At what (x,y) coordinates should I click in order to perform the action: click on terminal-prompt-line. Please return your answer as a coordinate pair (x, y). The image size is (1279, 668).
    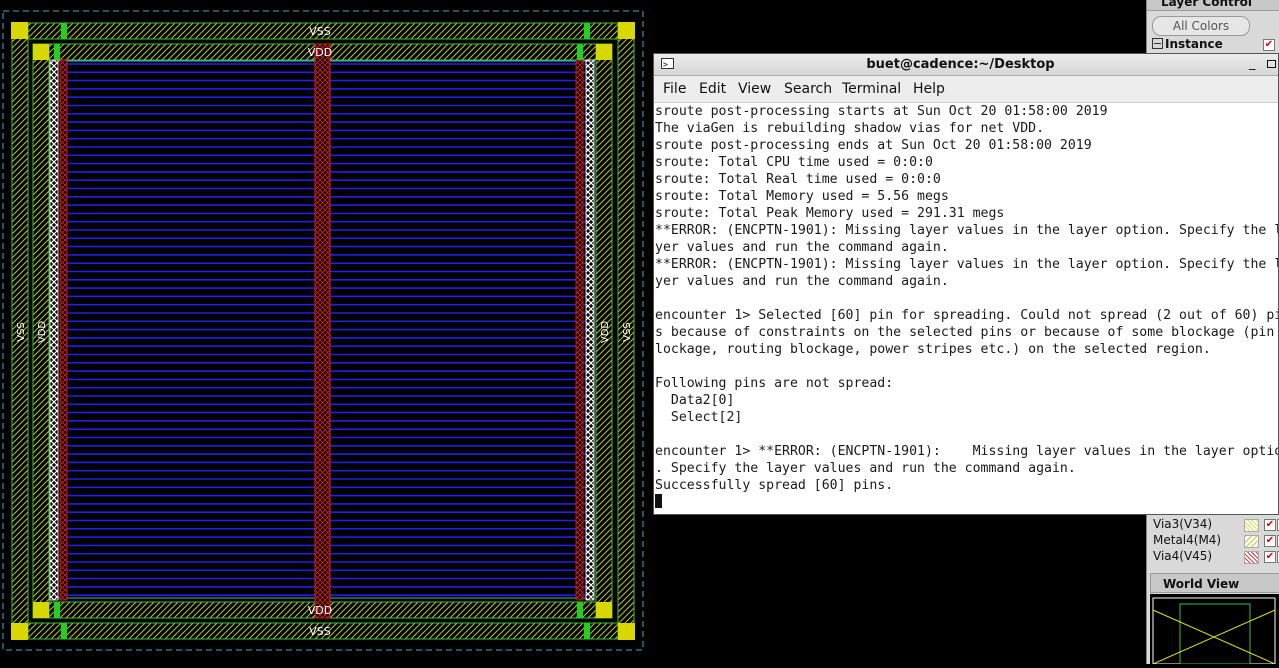
    Looking at the image, I should click on (966, 502).